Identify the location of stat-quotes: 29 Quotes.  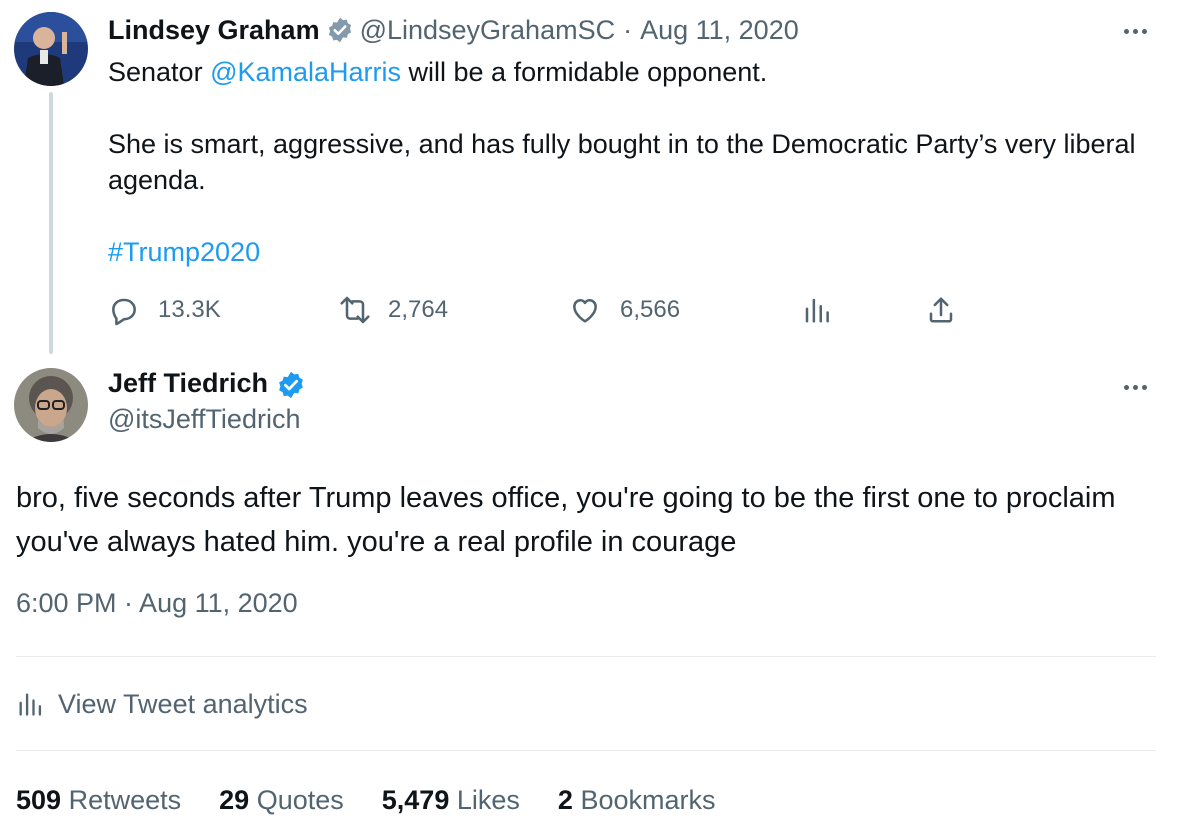
(281, 800).